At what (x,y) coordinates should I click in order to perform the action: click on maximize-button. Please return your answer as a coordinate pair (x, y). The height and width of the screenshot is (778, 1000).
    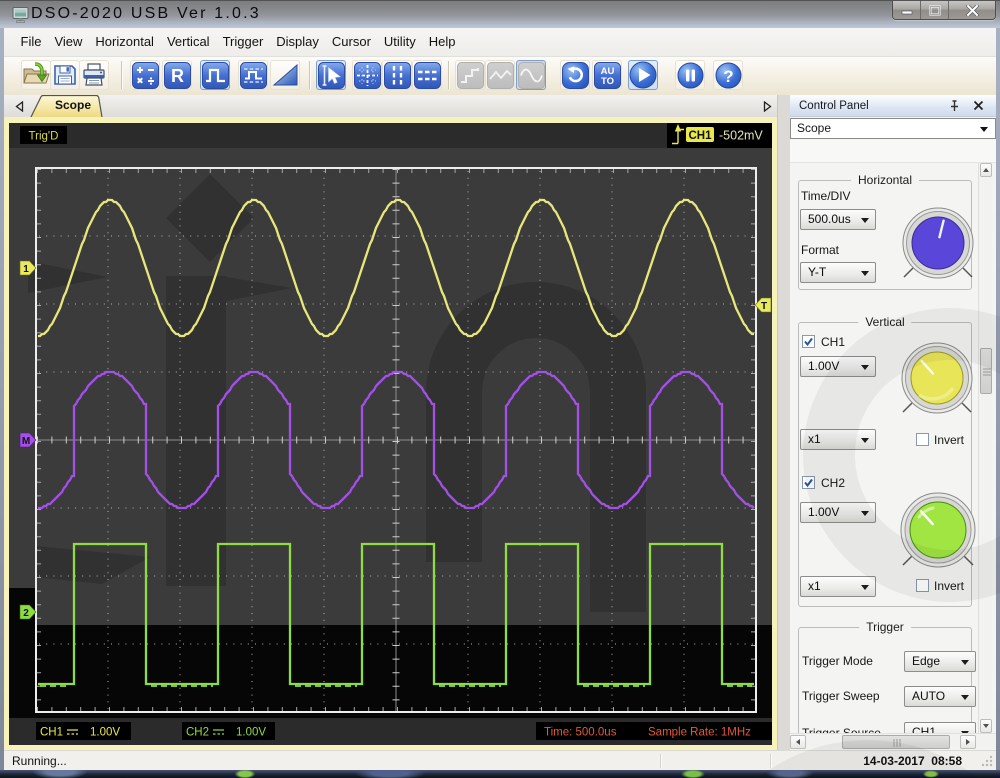
    Looking at the image, I should click on (935, 10).